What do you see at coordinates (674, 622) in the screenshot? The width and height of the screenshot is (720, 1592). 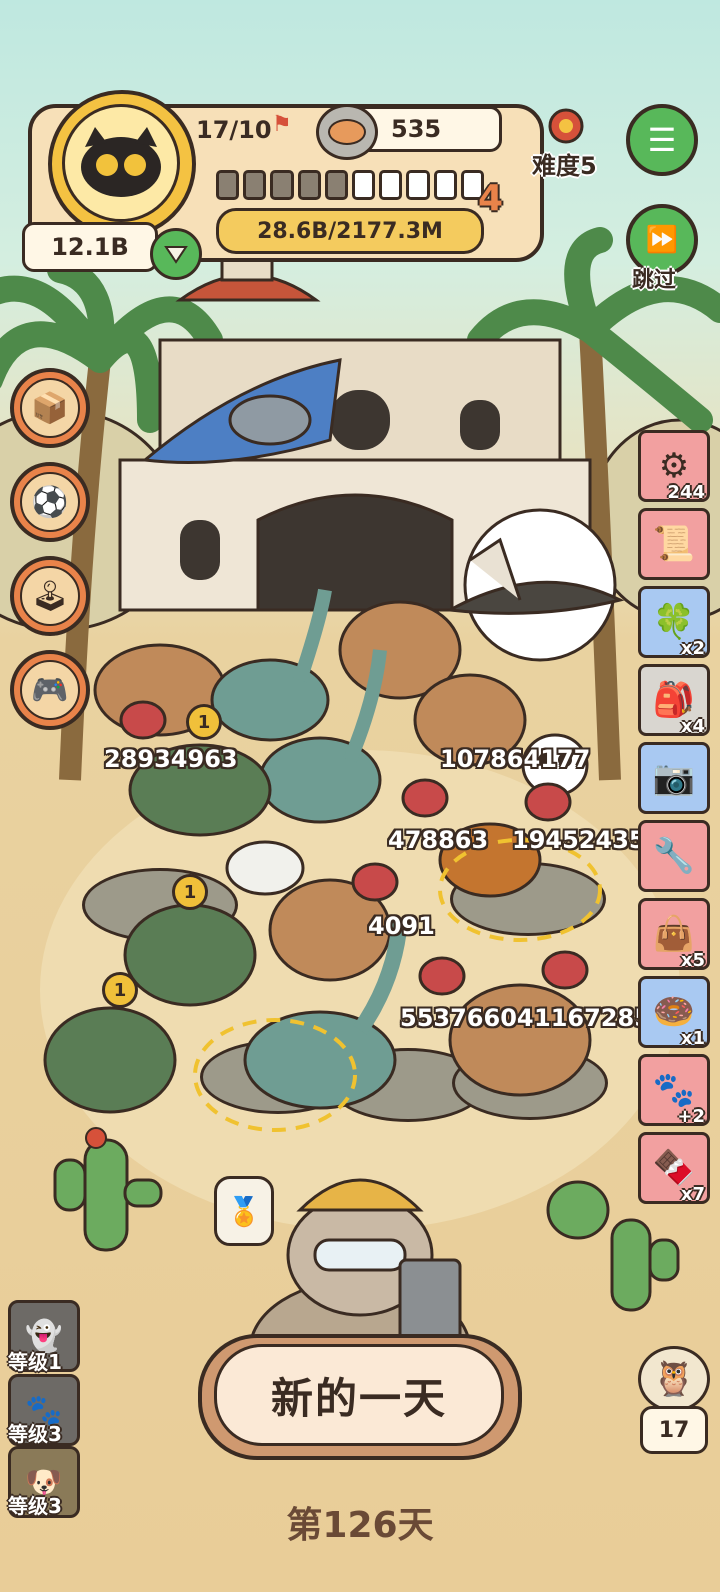 I see `item-card-charm: 🍀 x2` at bounding box center [674, 622].